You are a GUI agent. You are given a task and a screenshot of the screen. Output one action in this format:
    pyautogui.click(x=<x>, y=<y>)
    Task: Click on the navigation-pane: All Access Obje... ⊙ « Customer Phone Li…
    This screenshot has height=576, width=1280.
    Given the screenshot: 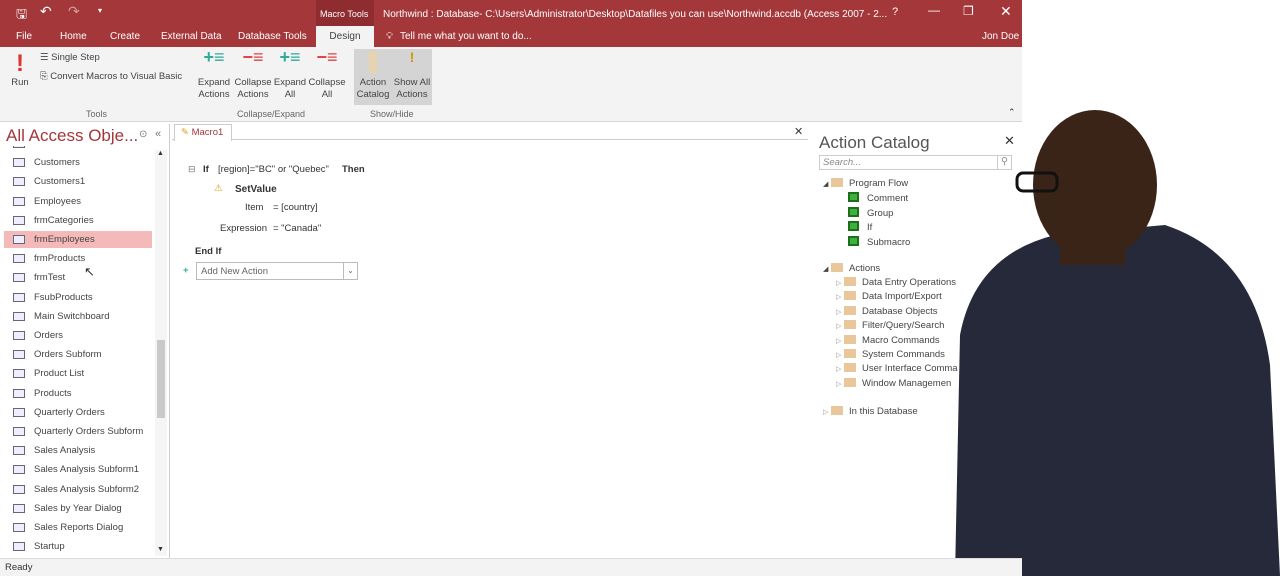 What is the action you would take?
    pyautogui.click(x=85, y=341)
    